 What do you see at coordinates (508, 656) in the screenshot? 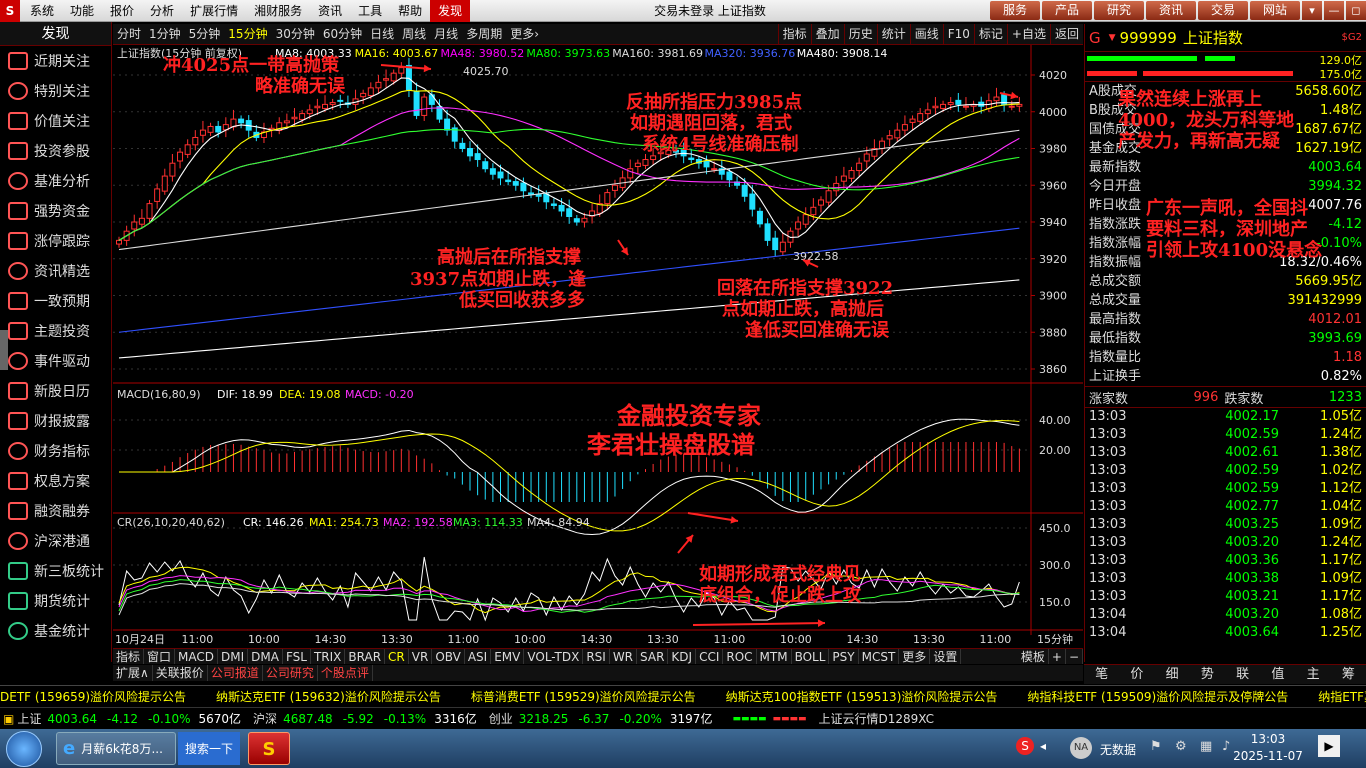
I see `indicator-tab-12: EMV` at bounding box center [508, 656].